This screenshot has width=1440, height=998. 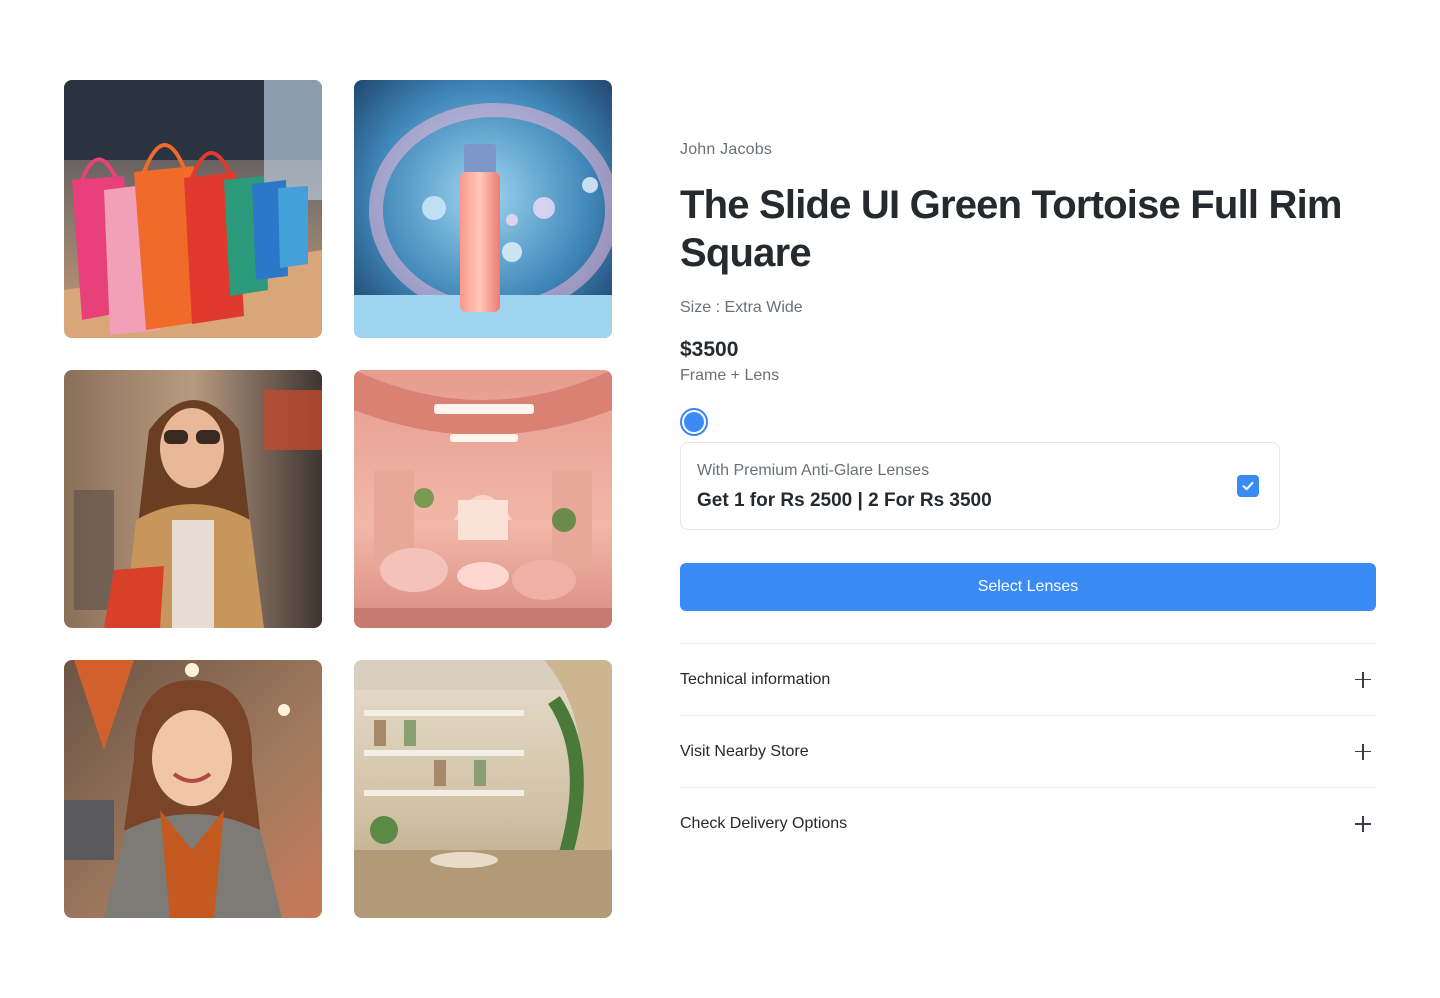 I want to click on product-price: $3500, so click(x=709, y=349).